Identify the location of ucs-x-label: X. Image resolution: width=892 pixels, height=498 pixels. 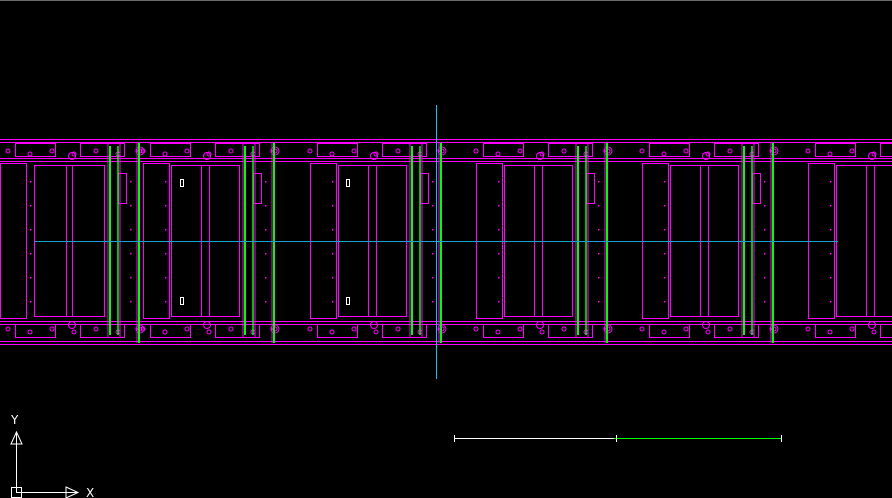
(90, 492).